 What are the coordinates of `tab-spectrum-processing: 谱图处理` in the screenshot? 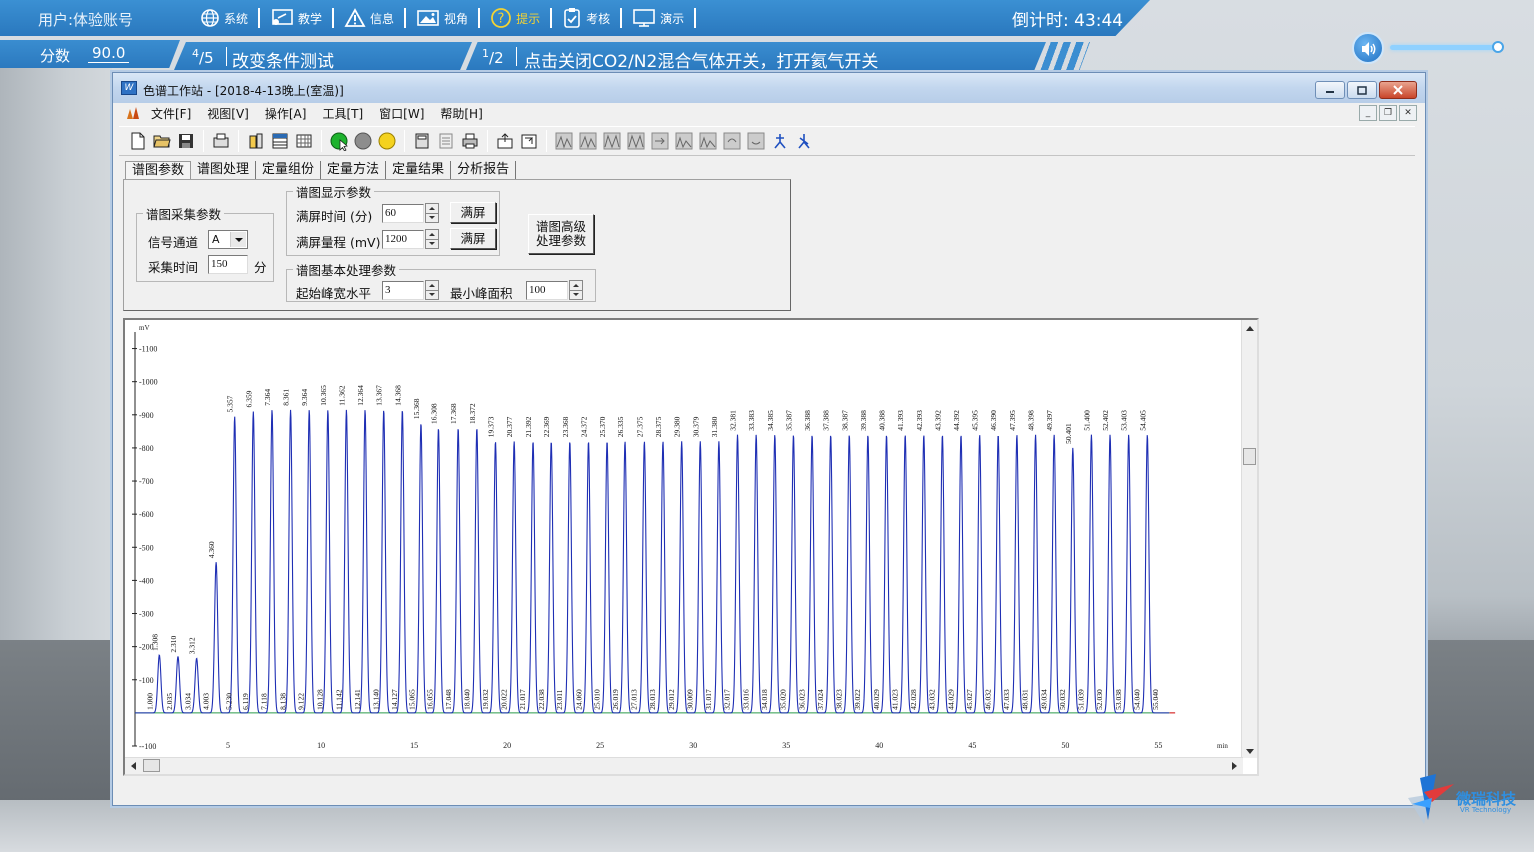 It's located at (224, 171).